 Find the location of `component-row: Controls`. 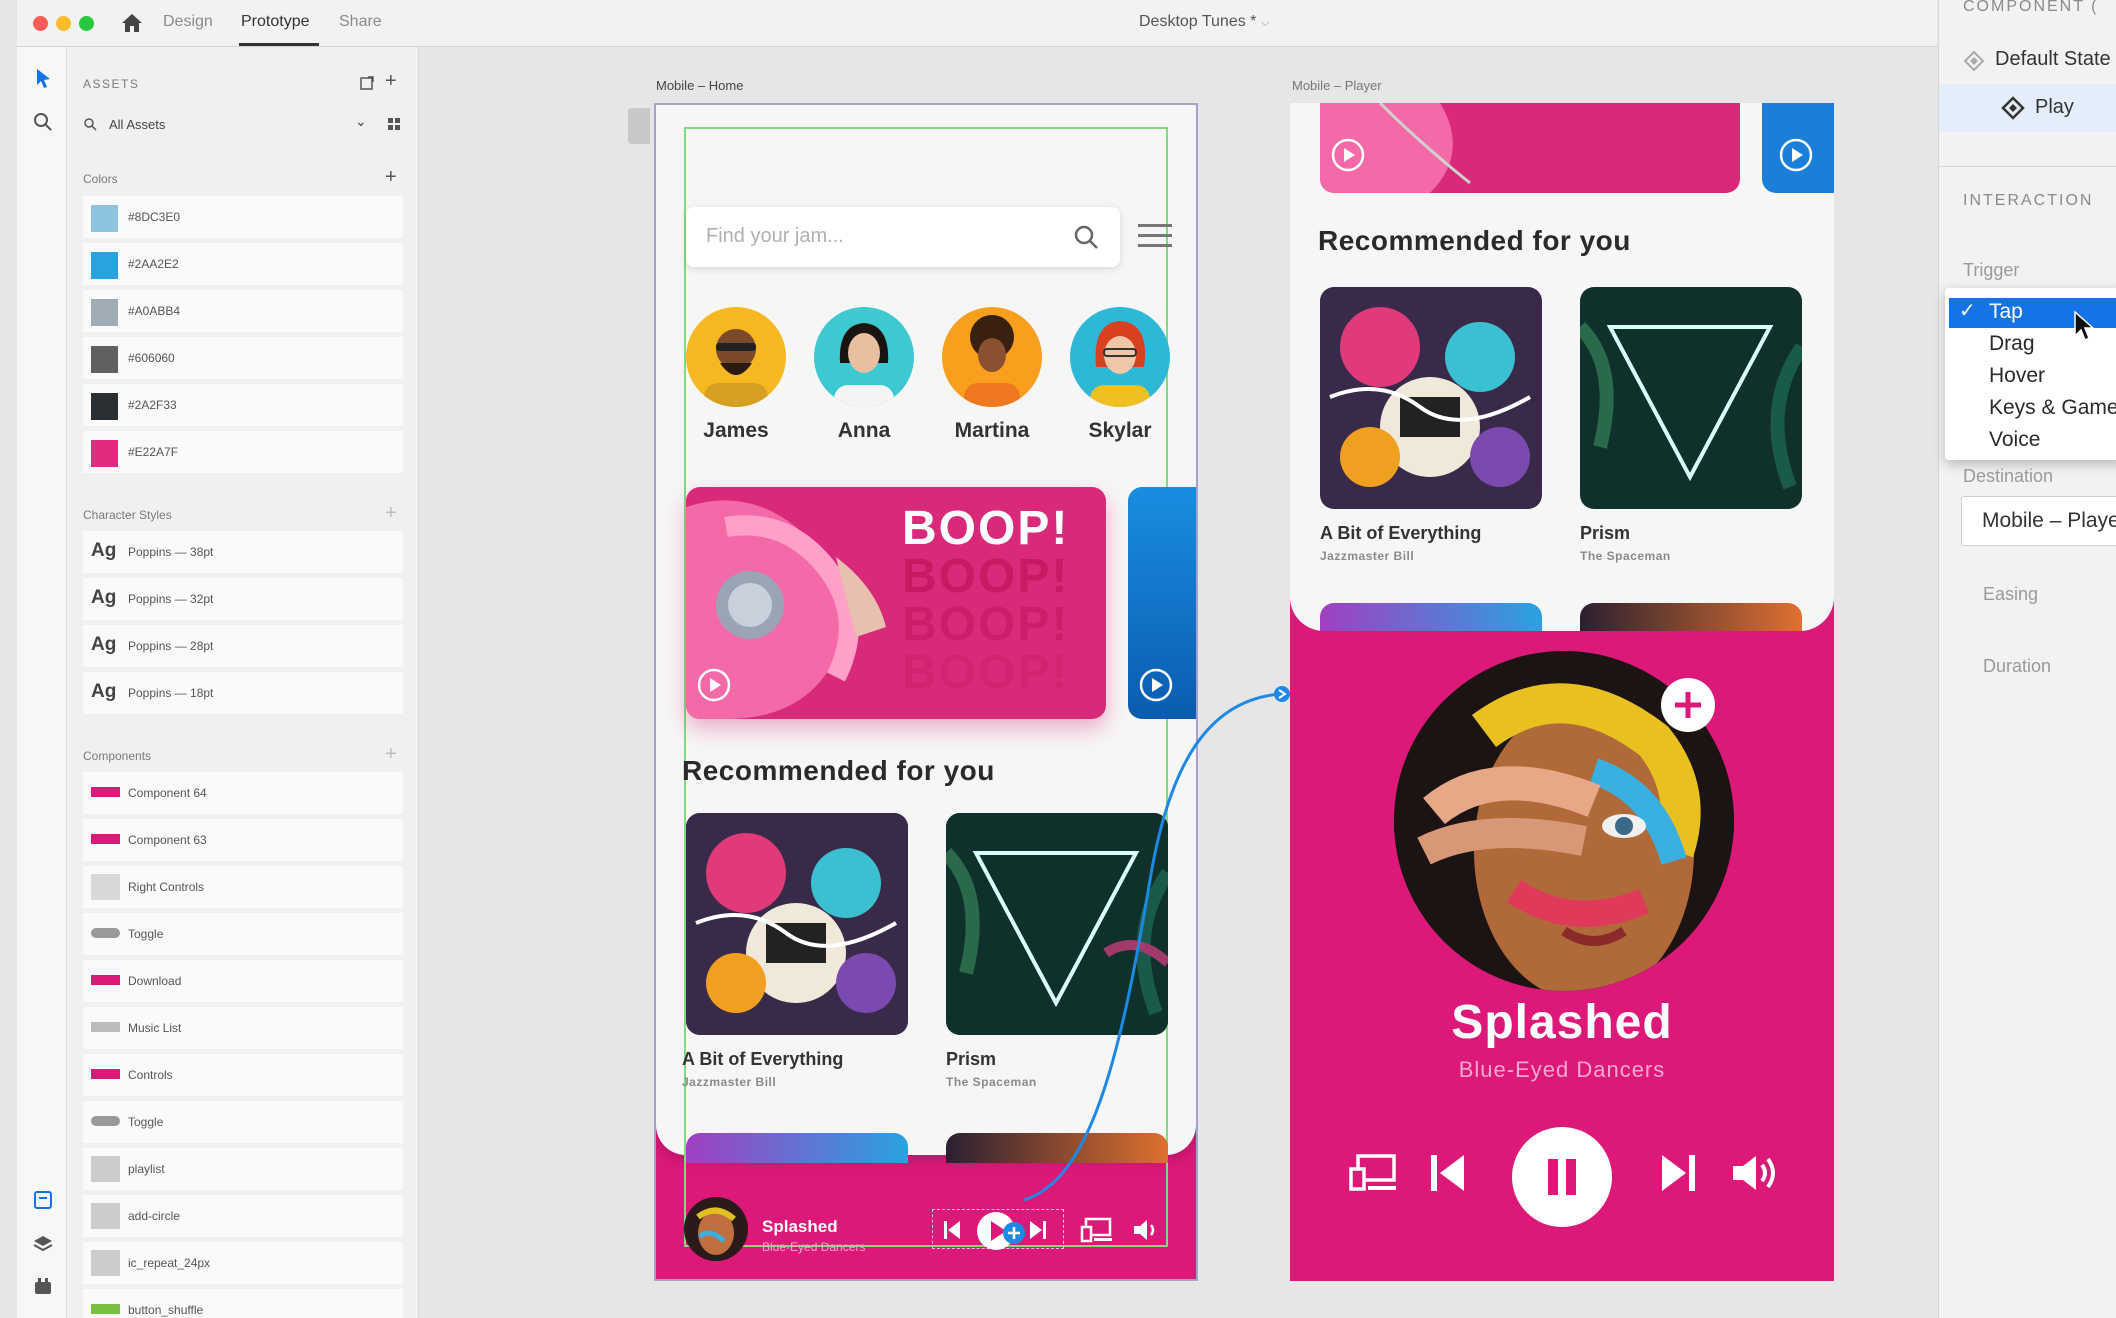

component-row: Controls is located at coordinates (243, 1075).